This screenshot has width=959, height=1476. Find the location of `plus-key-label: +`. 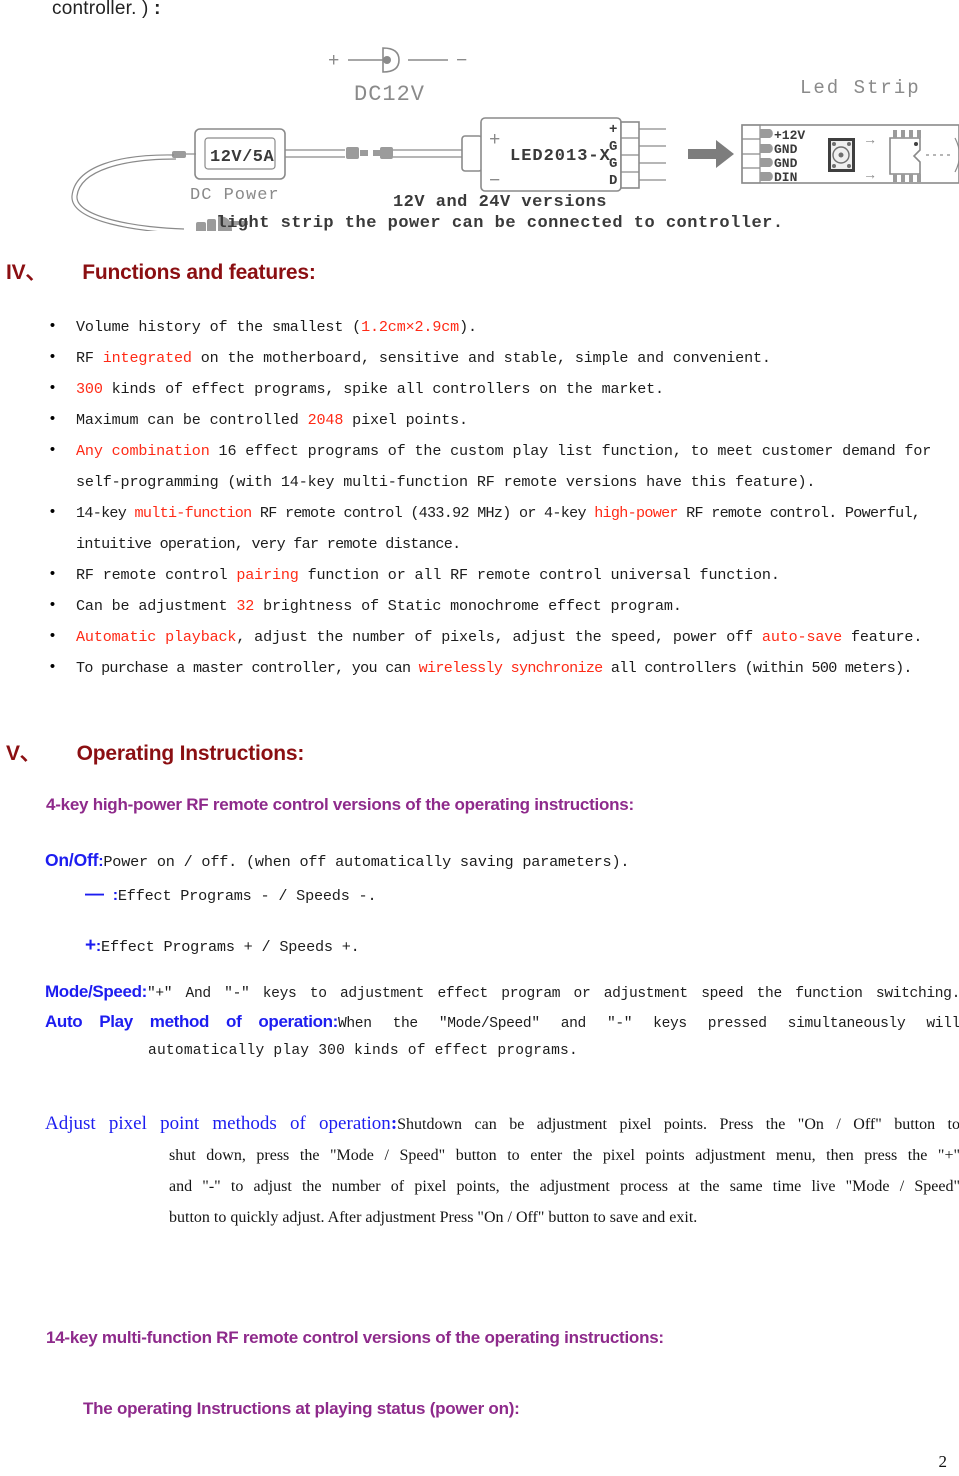

plus-key-label: + is located at coordinates (90, 945).